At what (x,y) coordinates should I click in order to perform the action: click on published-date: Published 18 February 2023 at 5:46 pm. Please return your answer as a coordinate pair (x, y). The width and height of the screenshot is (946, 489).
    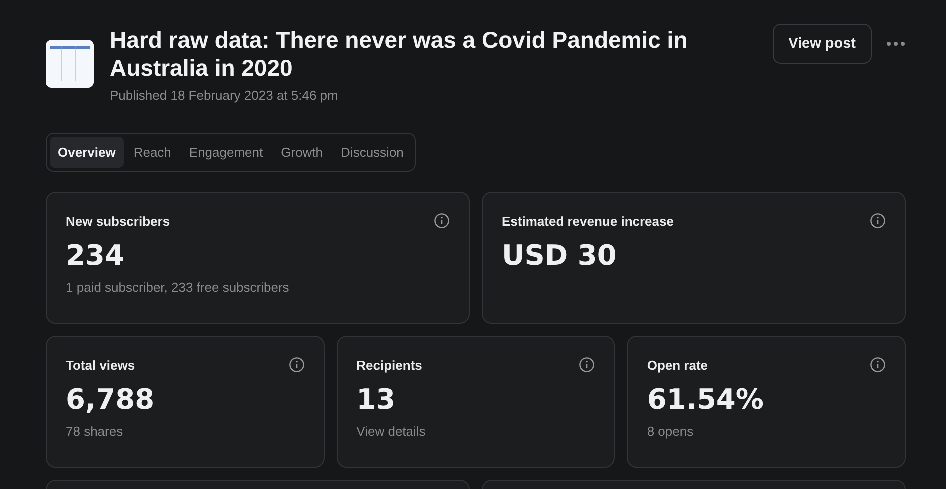
    Looking at the image, I should click on (225, 95).